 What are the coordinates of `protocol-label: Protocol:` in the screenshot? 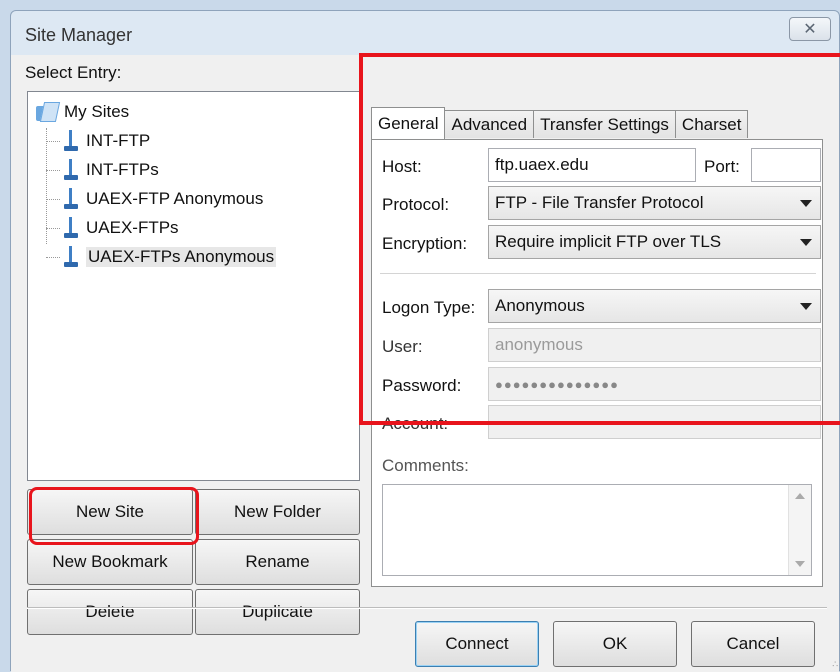 It's located at (416, 204).